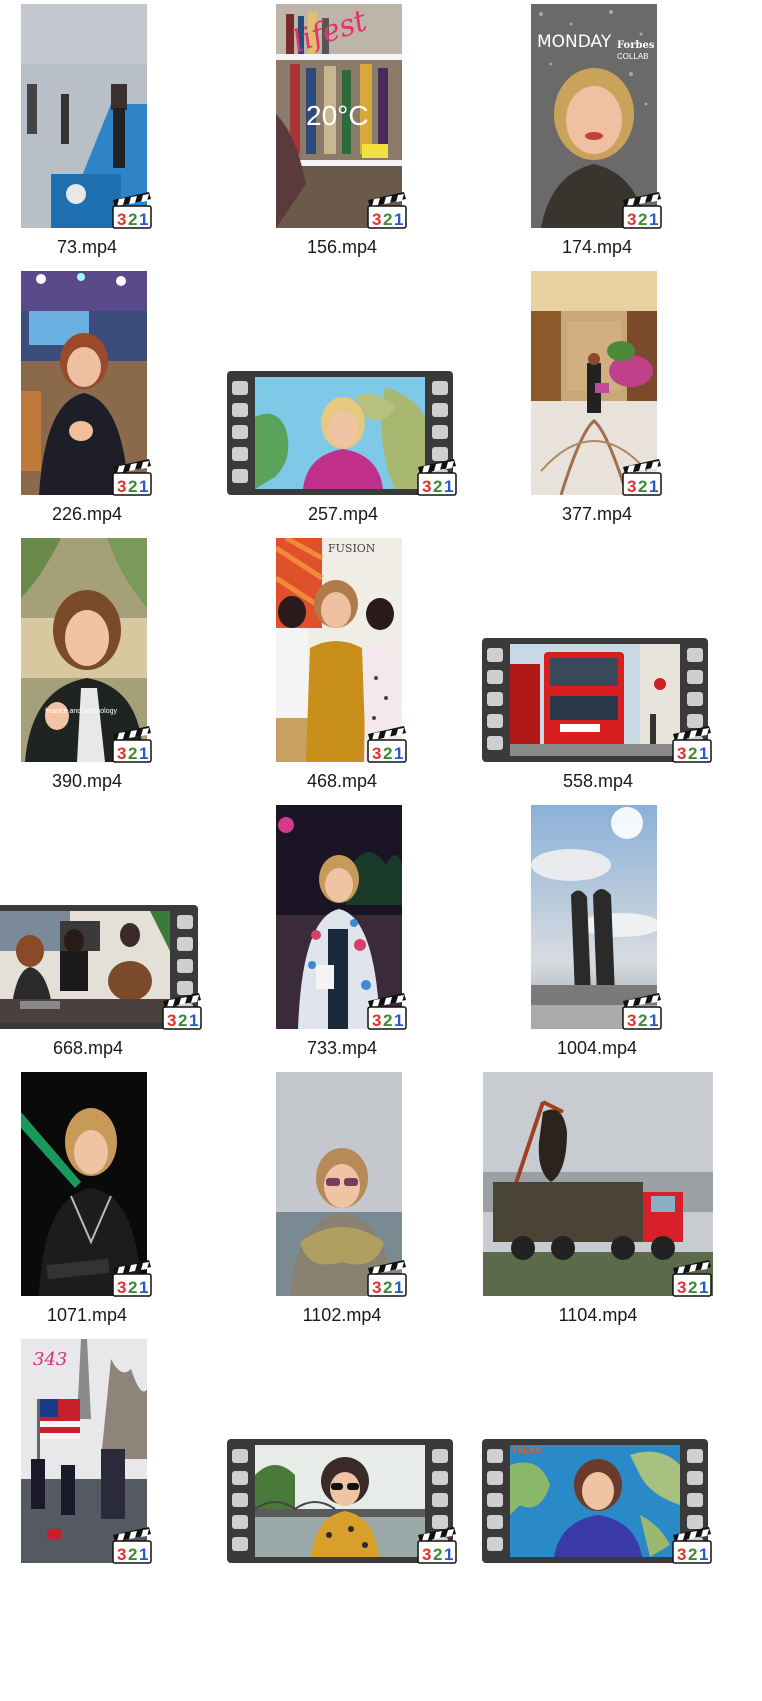  What do you see at coordinates (597, 247) in the screenshot?
I see `file-name: 174.mp4` at bounding box center [597, 247].